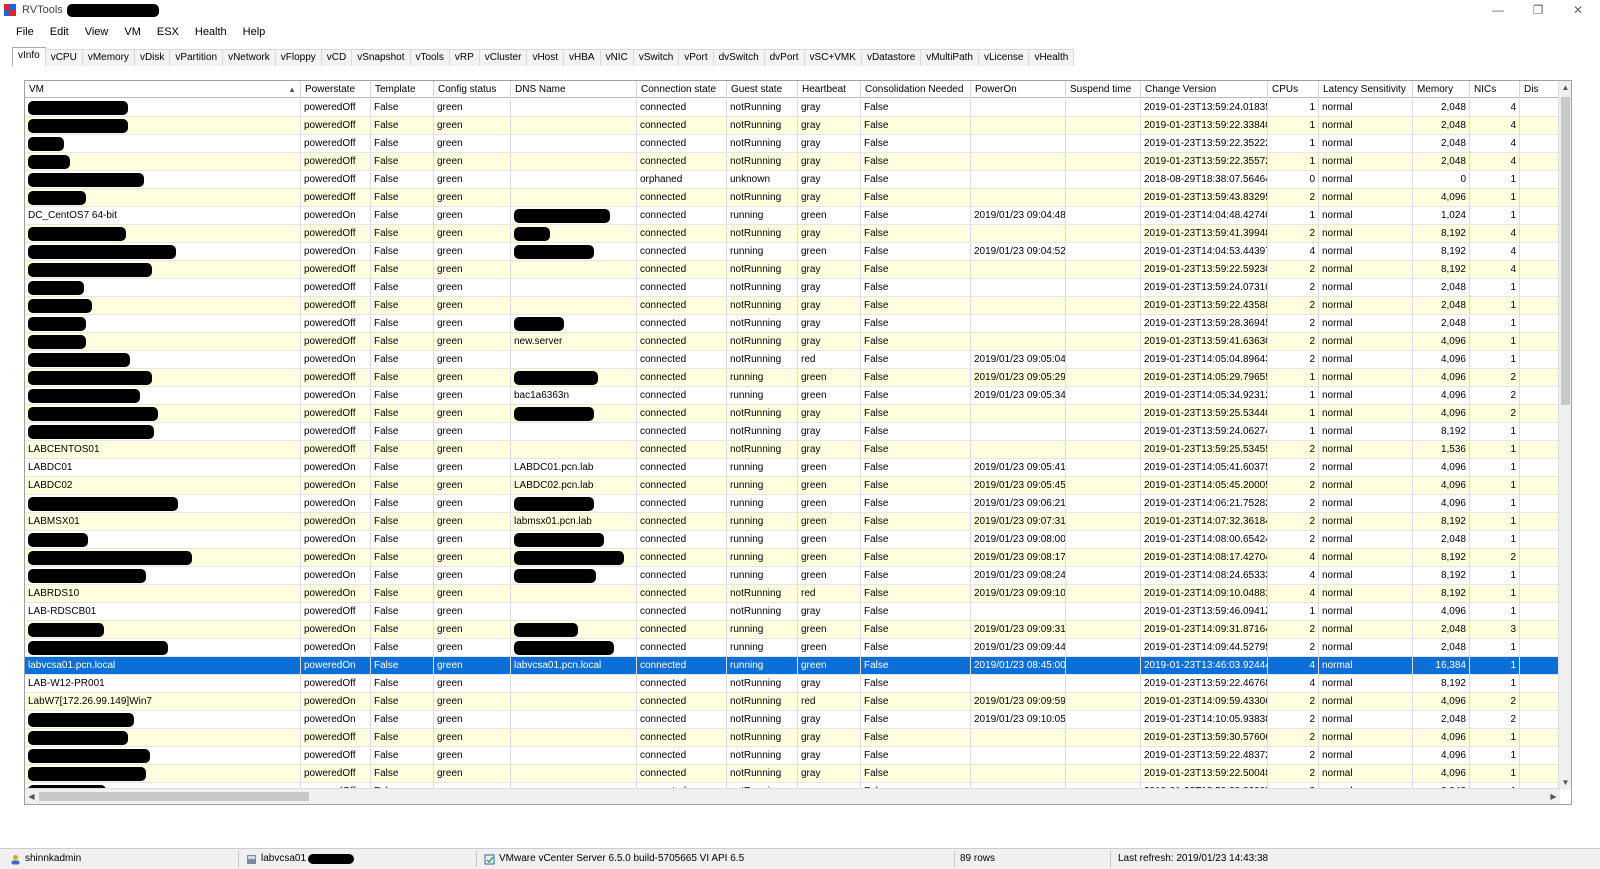 The height and width of the screenshot is (869, 1600). I want to click on restore-icon: ❐, so click(1538, 10).